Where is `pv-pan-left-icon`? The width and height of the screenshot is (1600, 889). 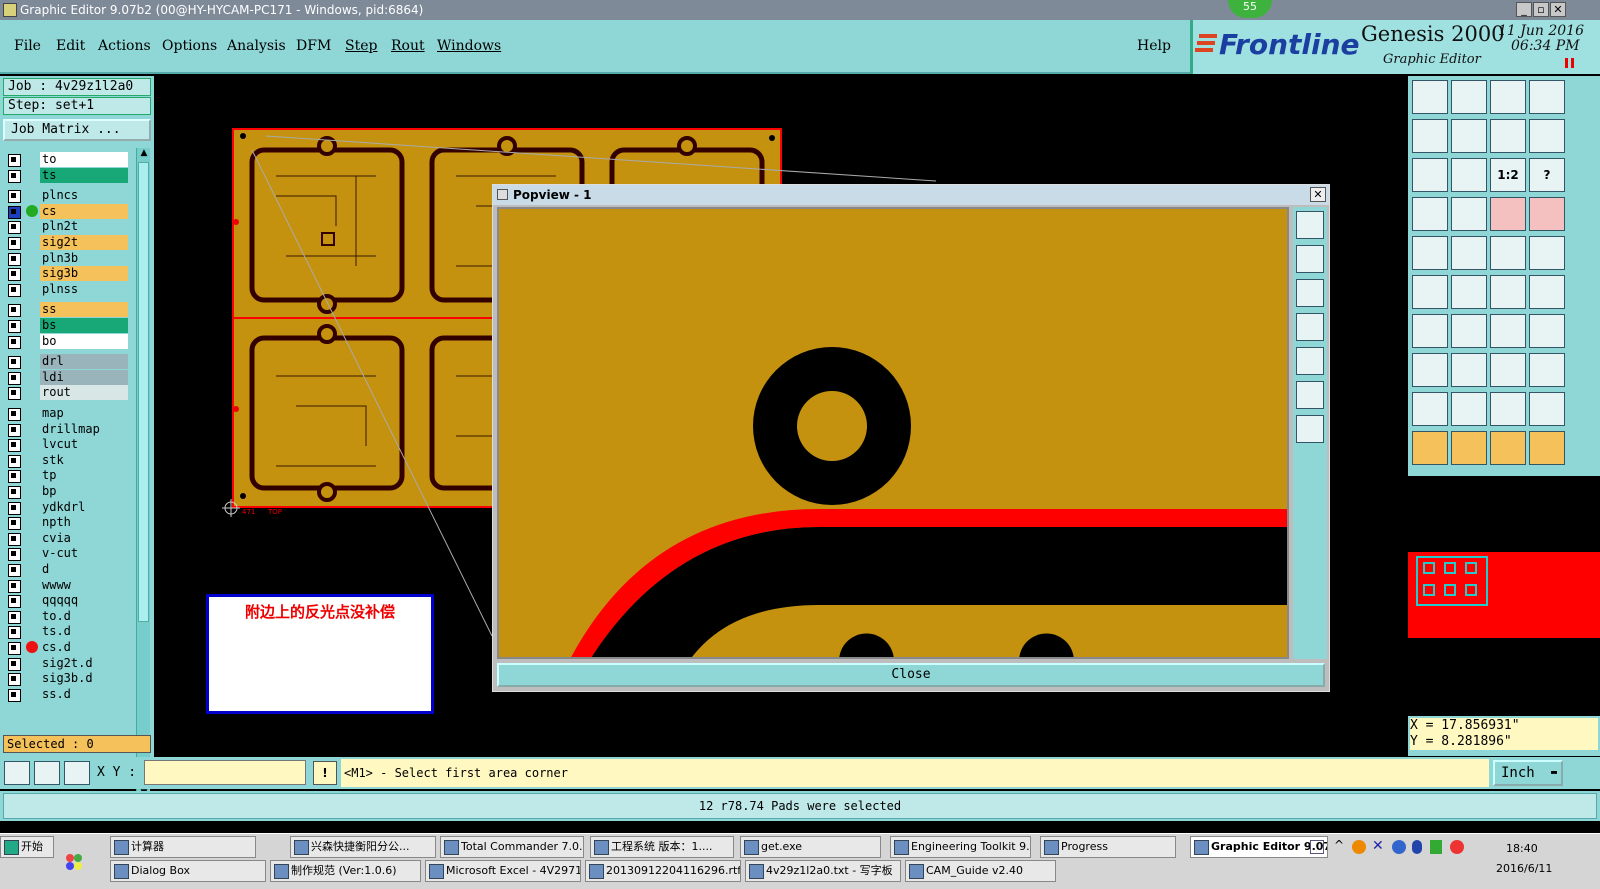
pv-pan-left-icon is located at coordinates (1310, 327).